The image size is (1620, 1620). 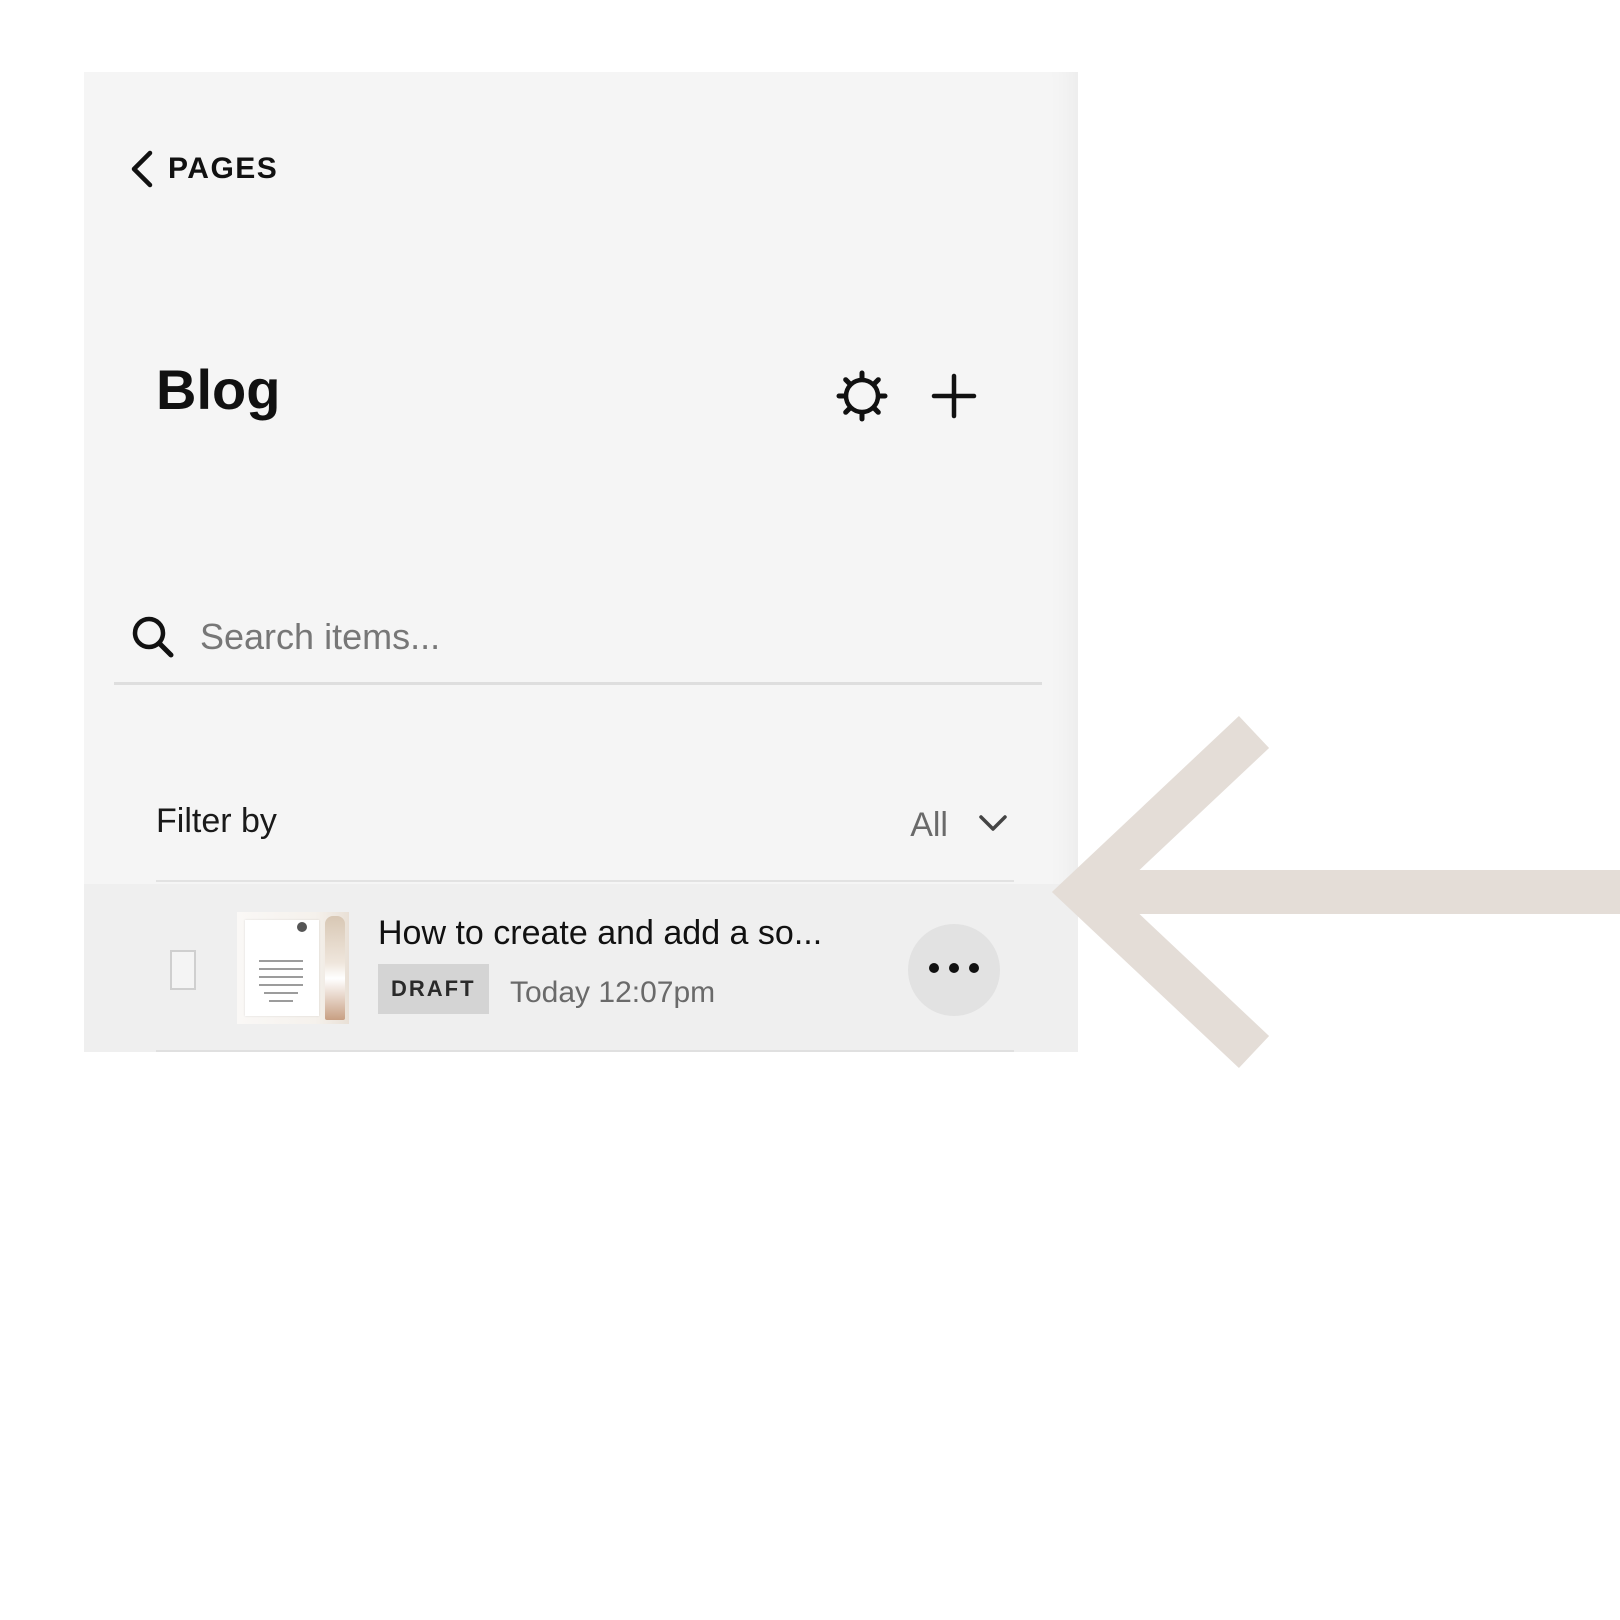 I want to click on chevron-down-icon, so click(x=993, y=825).